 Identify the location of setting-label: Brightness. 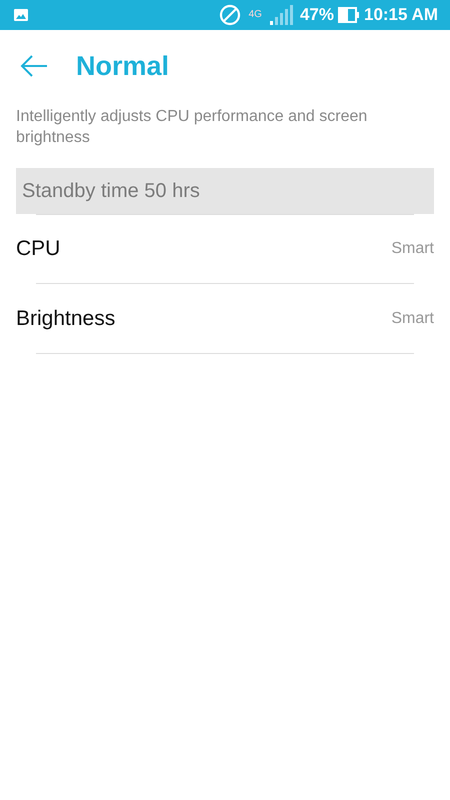
(66, 319).